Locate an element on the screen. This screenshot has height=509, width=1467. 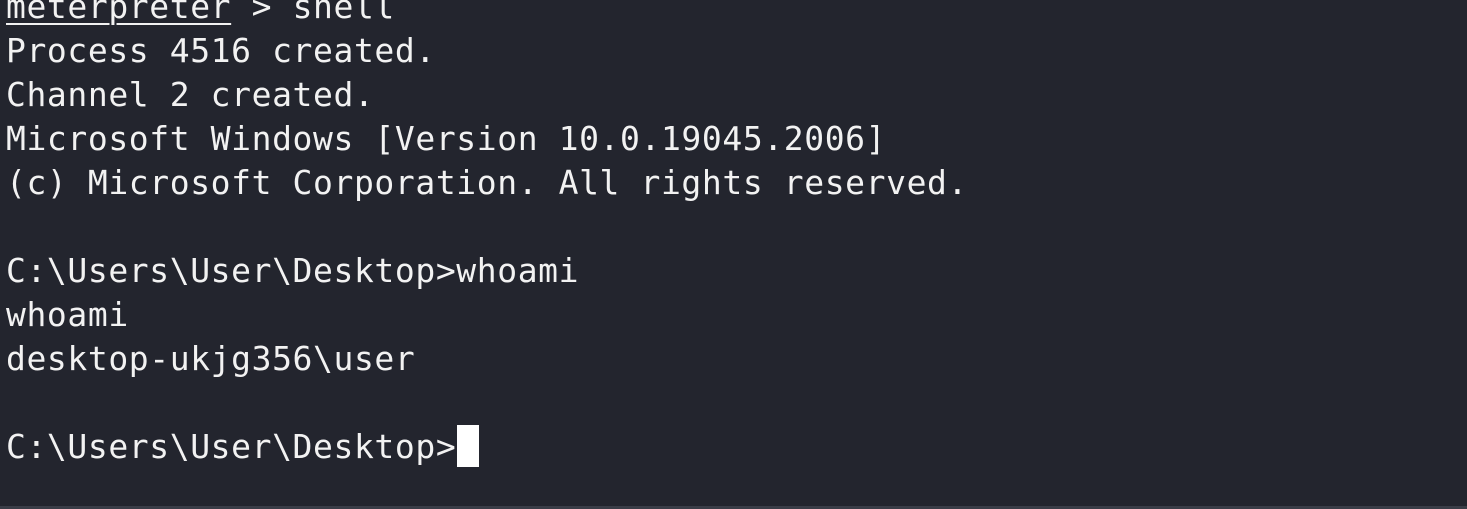
current-prompt-line: C:\Users\User\Desktop> is located at coordinates (736, 447).